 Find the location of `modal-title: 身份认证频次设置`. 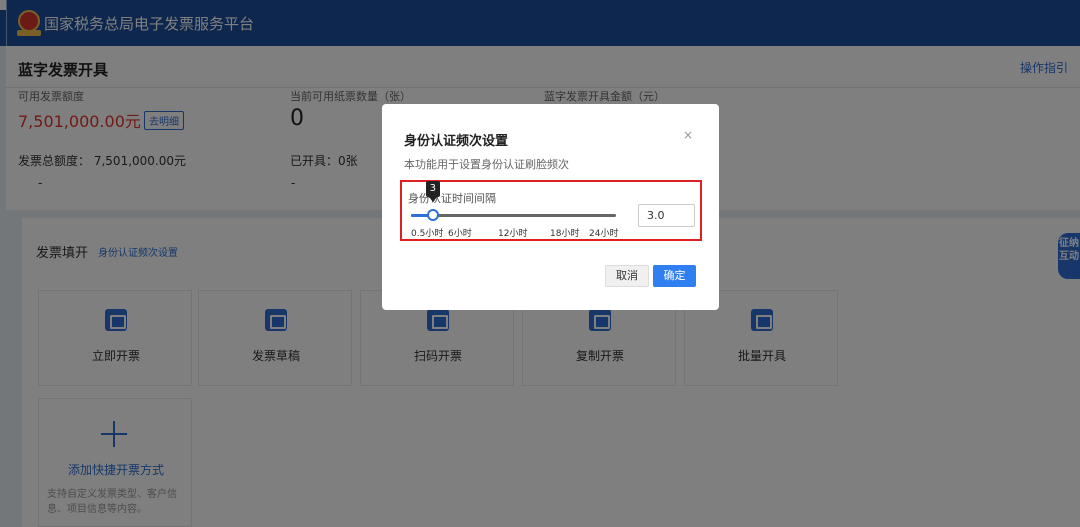

modal-title: 身份认证频次设置 is located at coordinates (456, 141).